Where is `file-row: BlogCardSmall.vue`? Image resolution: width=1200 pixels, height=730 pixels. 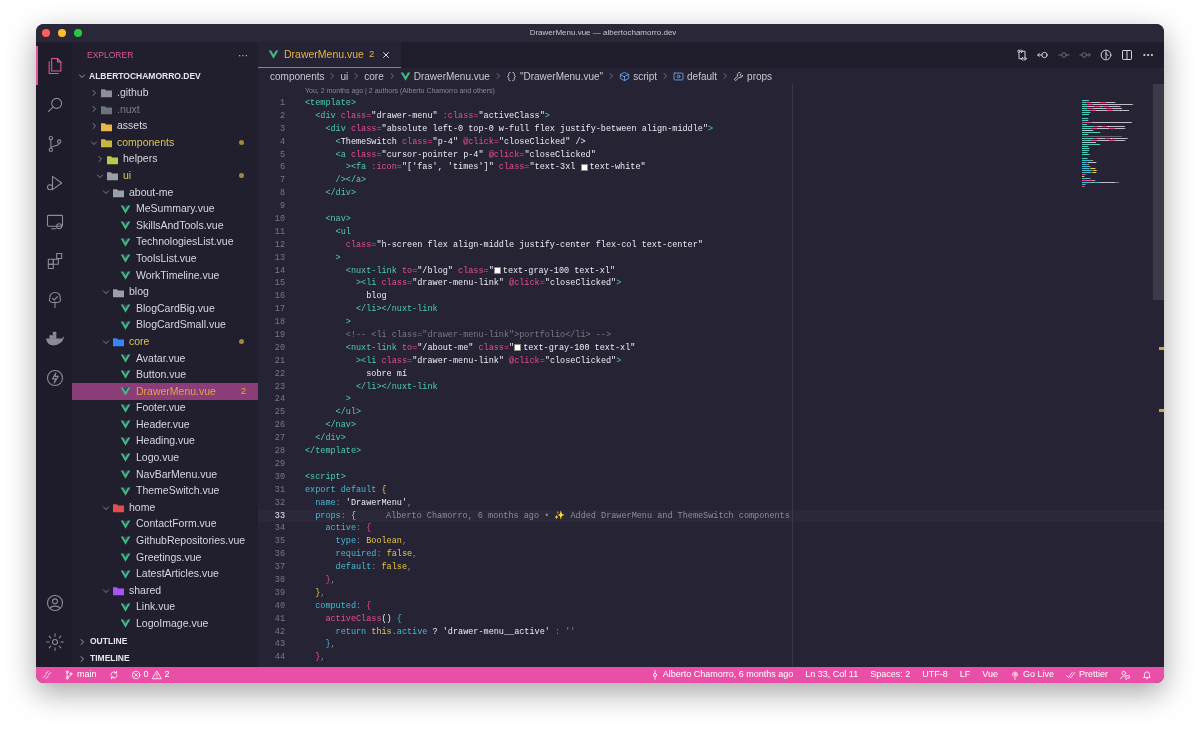 file-row: BlogCardSmall.vue is located at coordinates (165, 325).